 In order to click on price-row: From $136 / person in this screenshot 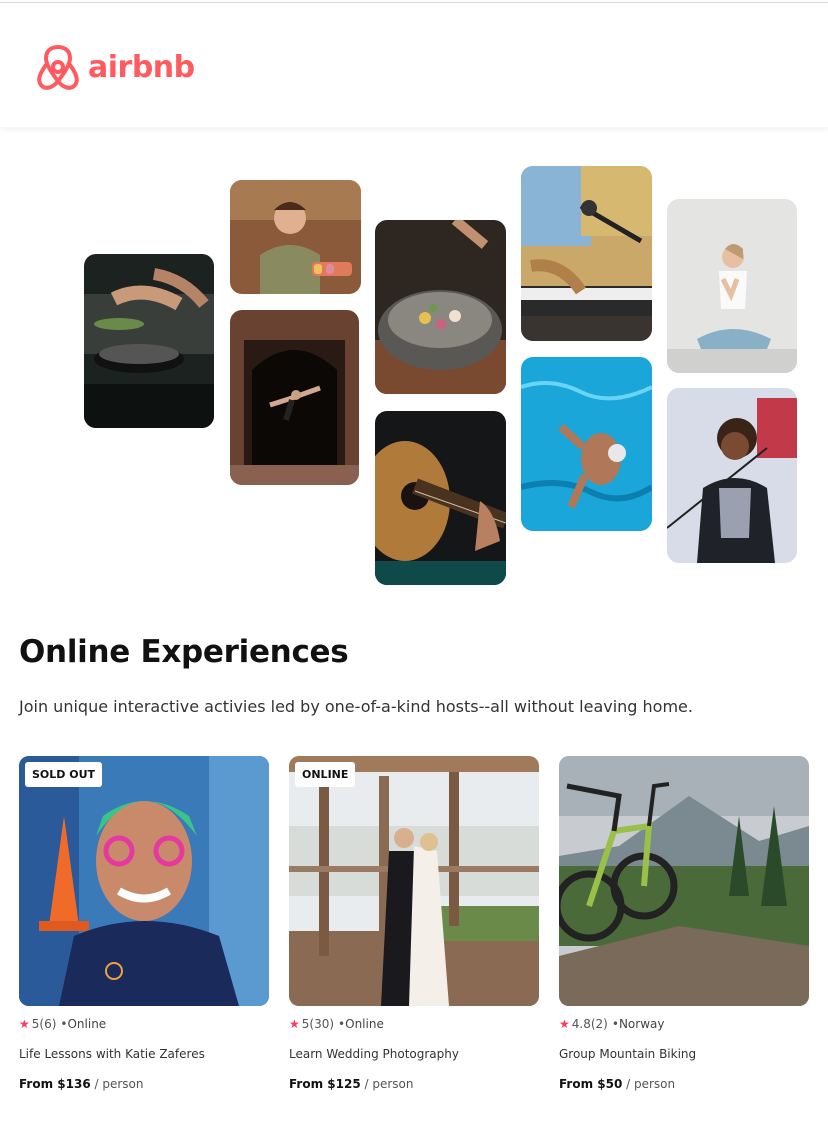, I will do `click(144, 1084)`.